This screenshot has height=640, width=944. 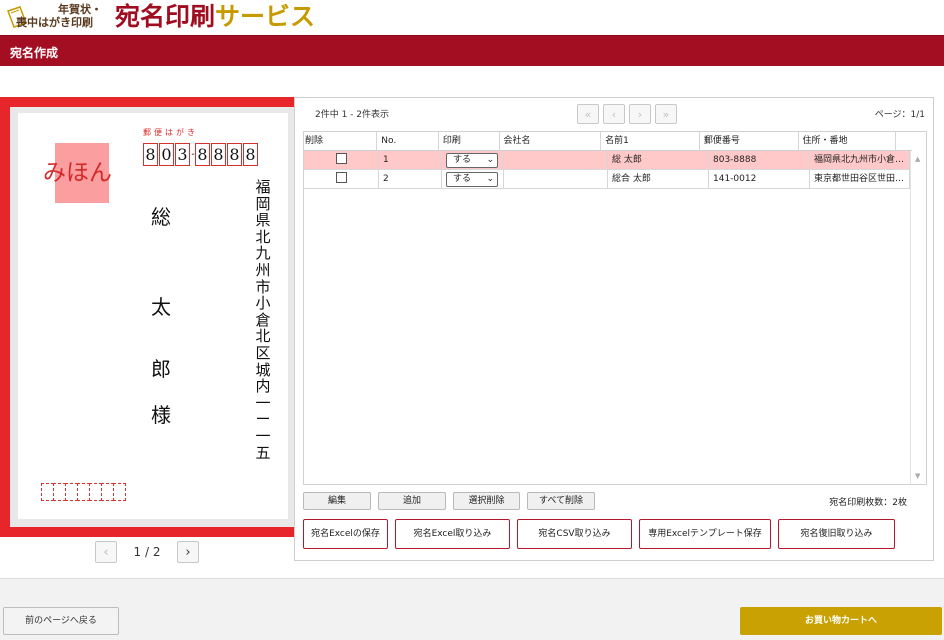 What do you see at coordinates (841, 621) in the screenshot?
I see `cart-button: お買い物カートへ` at bounding box center [841, 621].